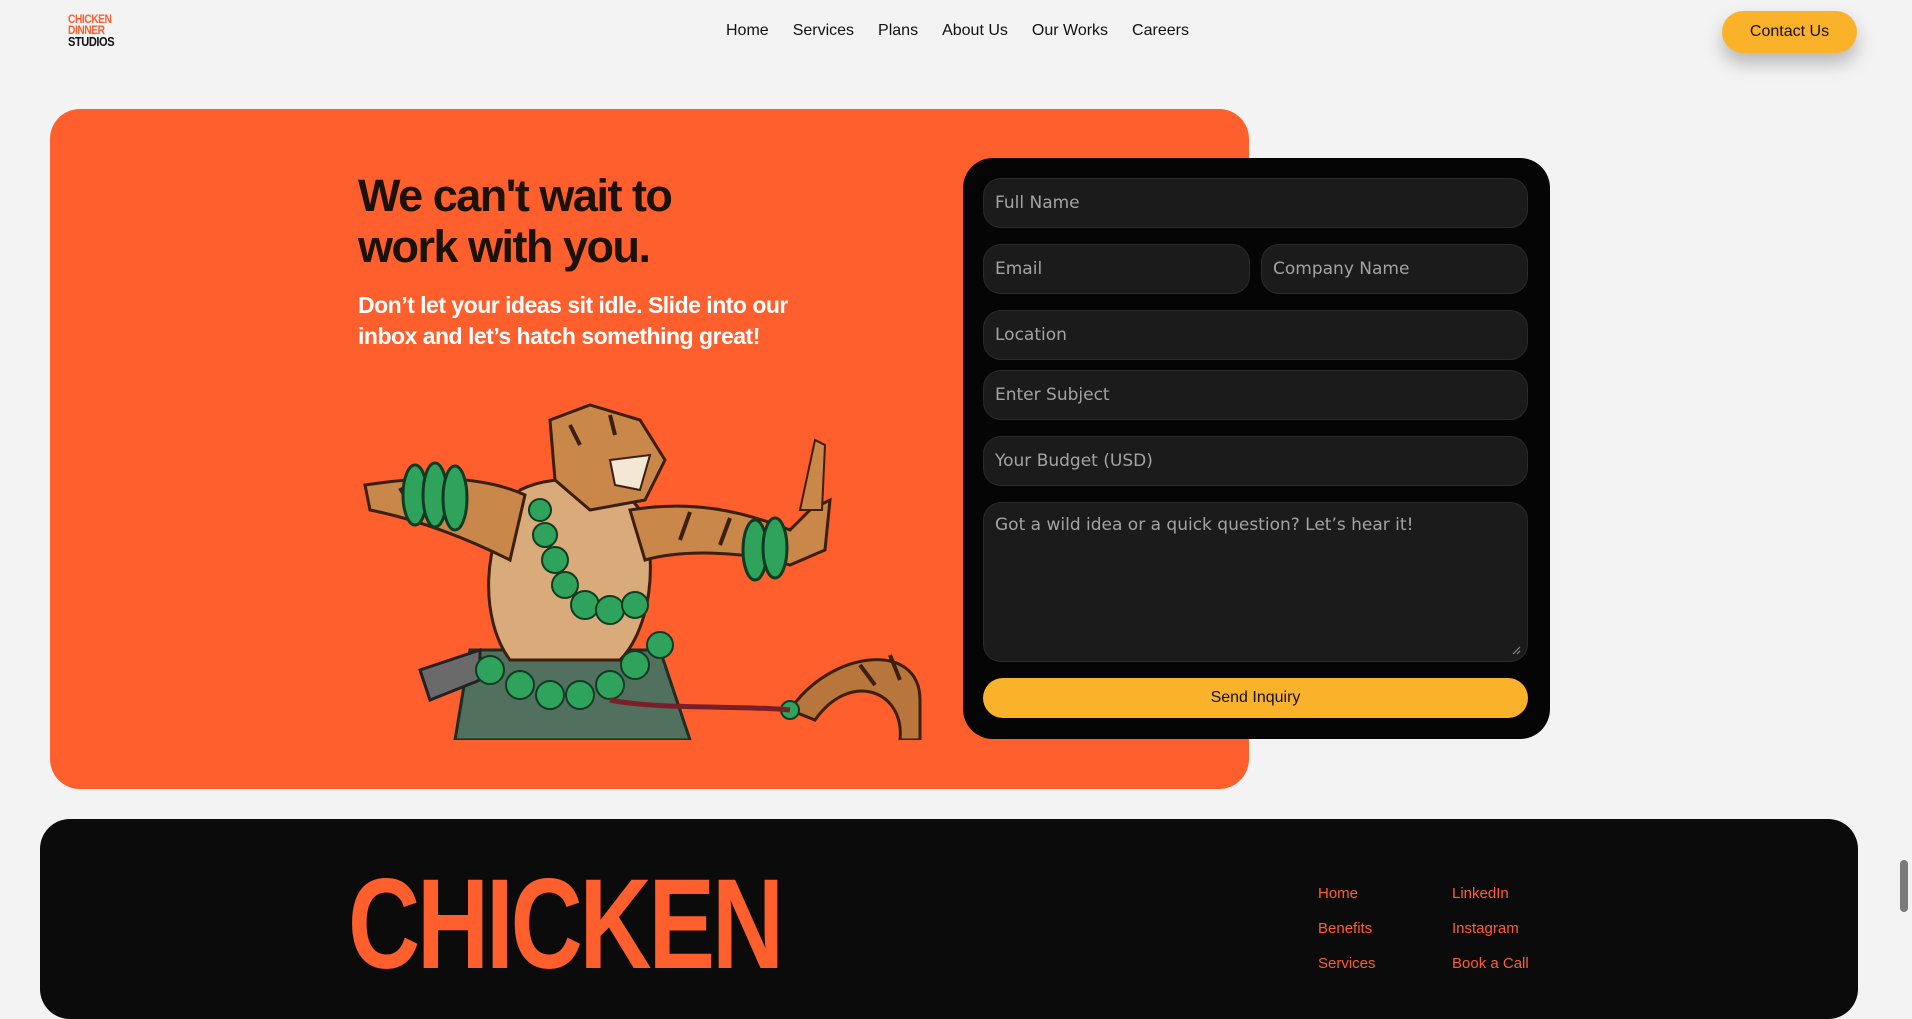 The height and width of the screenshot is (1019, 1912). Describe the element at coordinates (1904, 886) in the screenshot. I see `scrollbar-thumb` at that location.